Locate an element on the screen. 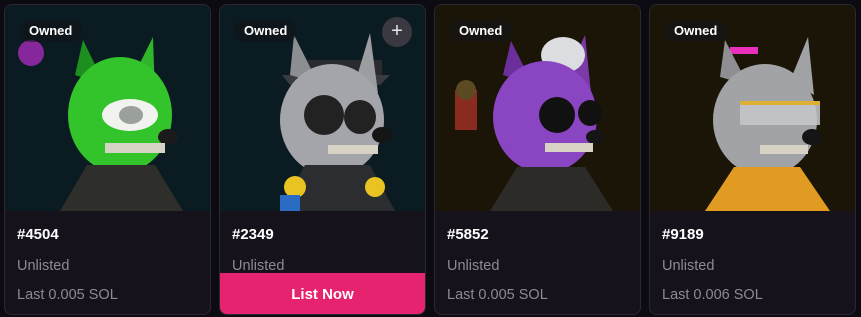  token-id: #2349 is located at coordinates (253, 234).